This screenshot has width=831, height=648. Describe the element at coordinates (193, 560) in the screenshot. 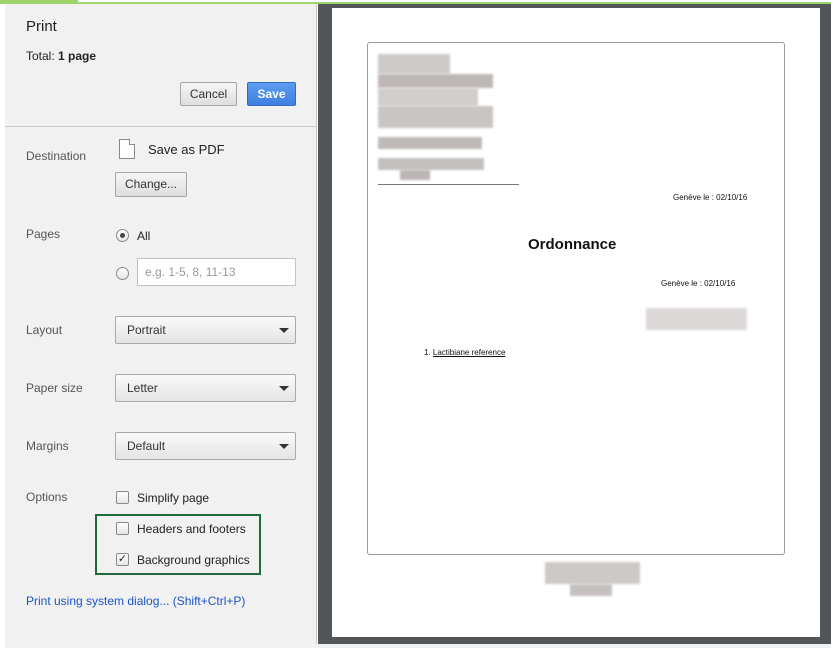

I see `background-graphics-label: Background graphics` at that location.